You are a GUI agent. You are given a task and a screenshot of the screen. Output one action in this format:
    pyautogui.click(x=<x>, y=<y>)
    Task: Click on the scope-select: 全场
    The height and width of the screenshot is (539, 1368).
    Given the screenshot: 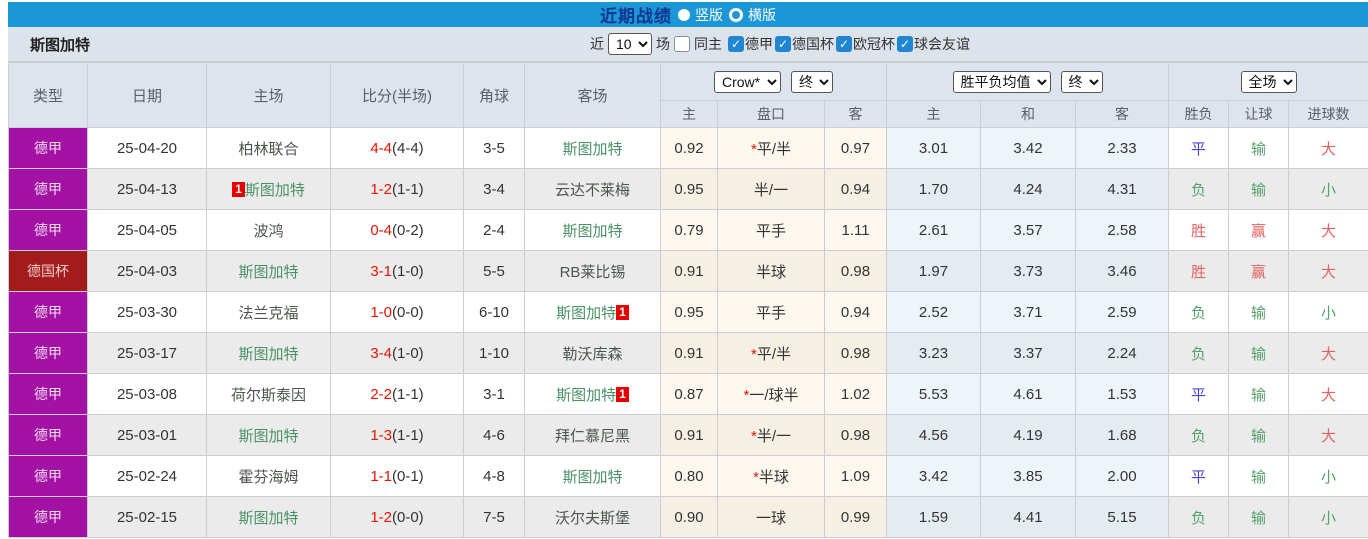 What is the action you would take?
    pyautogui.click(x=1268, y=81)
    